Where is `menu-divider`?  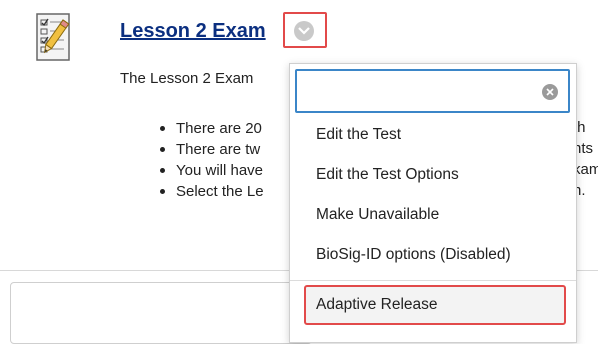 menu-divider is located at coordinates (433, 280).